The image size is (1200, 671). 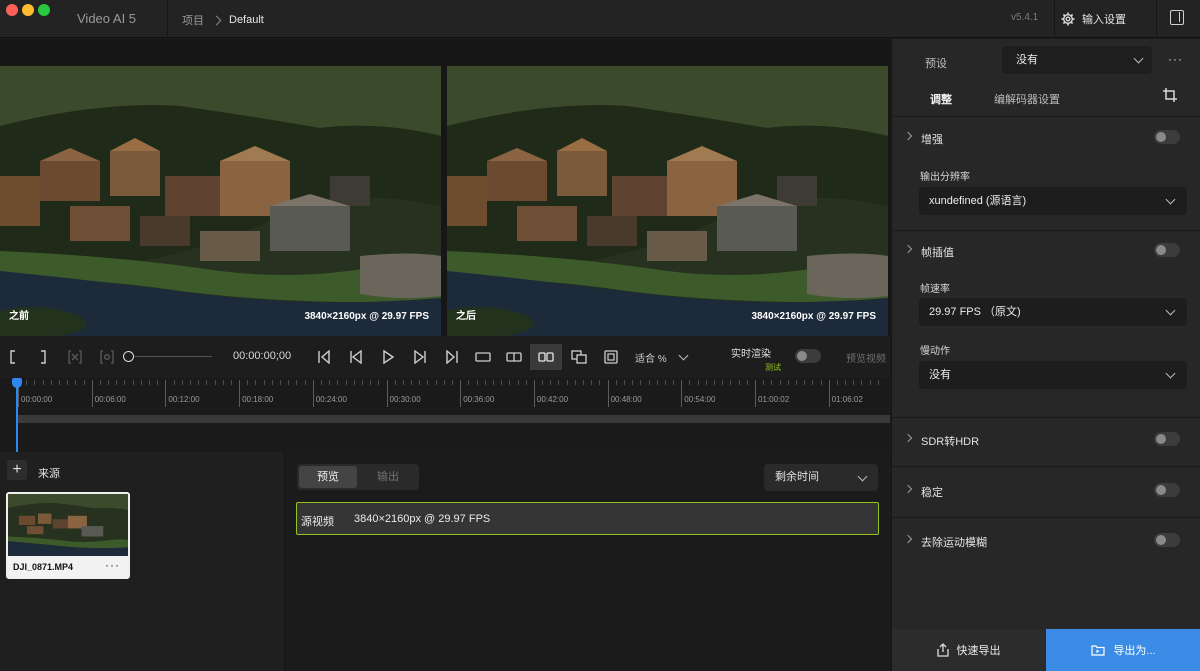 What do you see at coordinates (1167, 490) in the screenshot?
I see `stabilize-toggle` at bounding box center [1167, 490].